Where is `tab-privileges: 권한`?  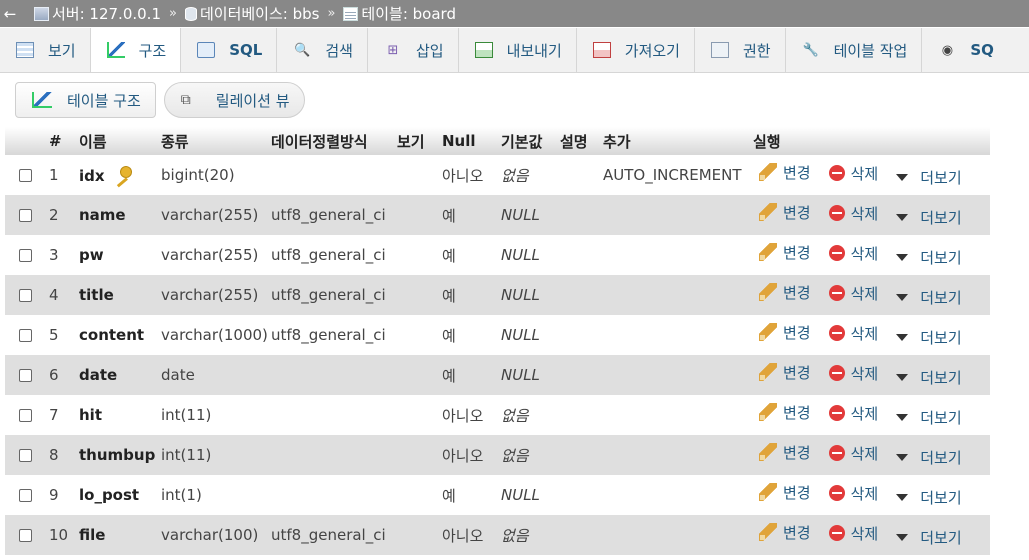 tab-privileges: 권한 is located at coordinates (740, 50).